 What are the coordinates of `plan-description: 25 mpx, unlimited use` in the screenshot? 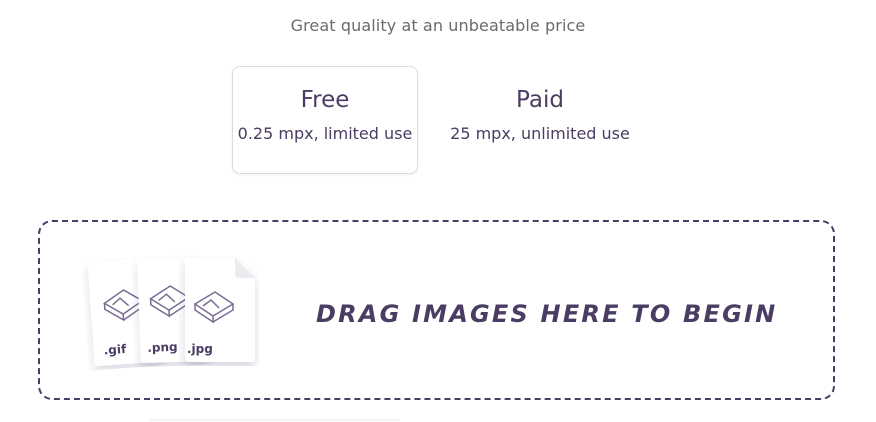 It's located at (540, 133).